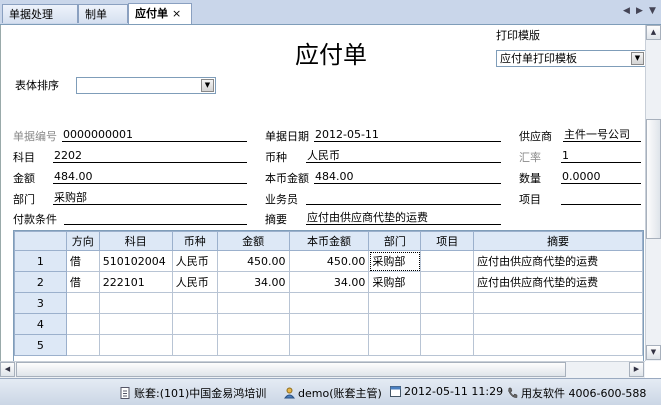 This screenshot has height=405, width=661. Describe the element at coordinates (40, 13) in the screenshot. I see `tab-document-processing: 单据处理` at that location.